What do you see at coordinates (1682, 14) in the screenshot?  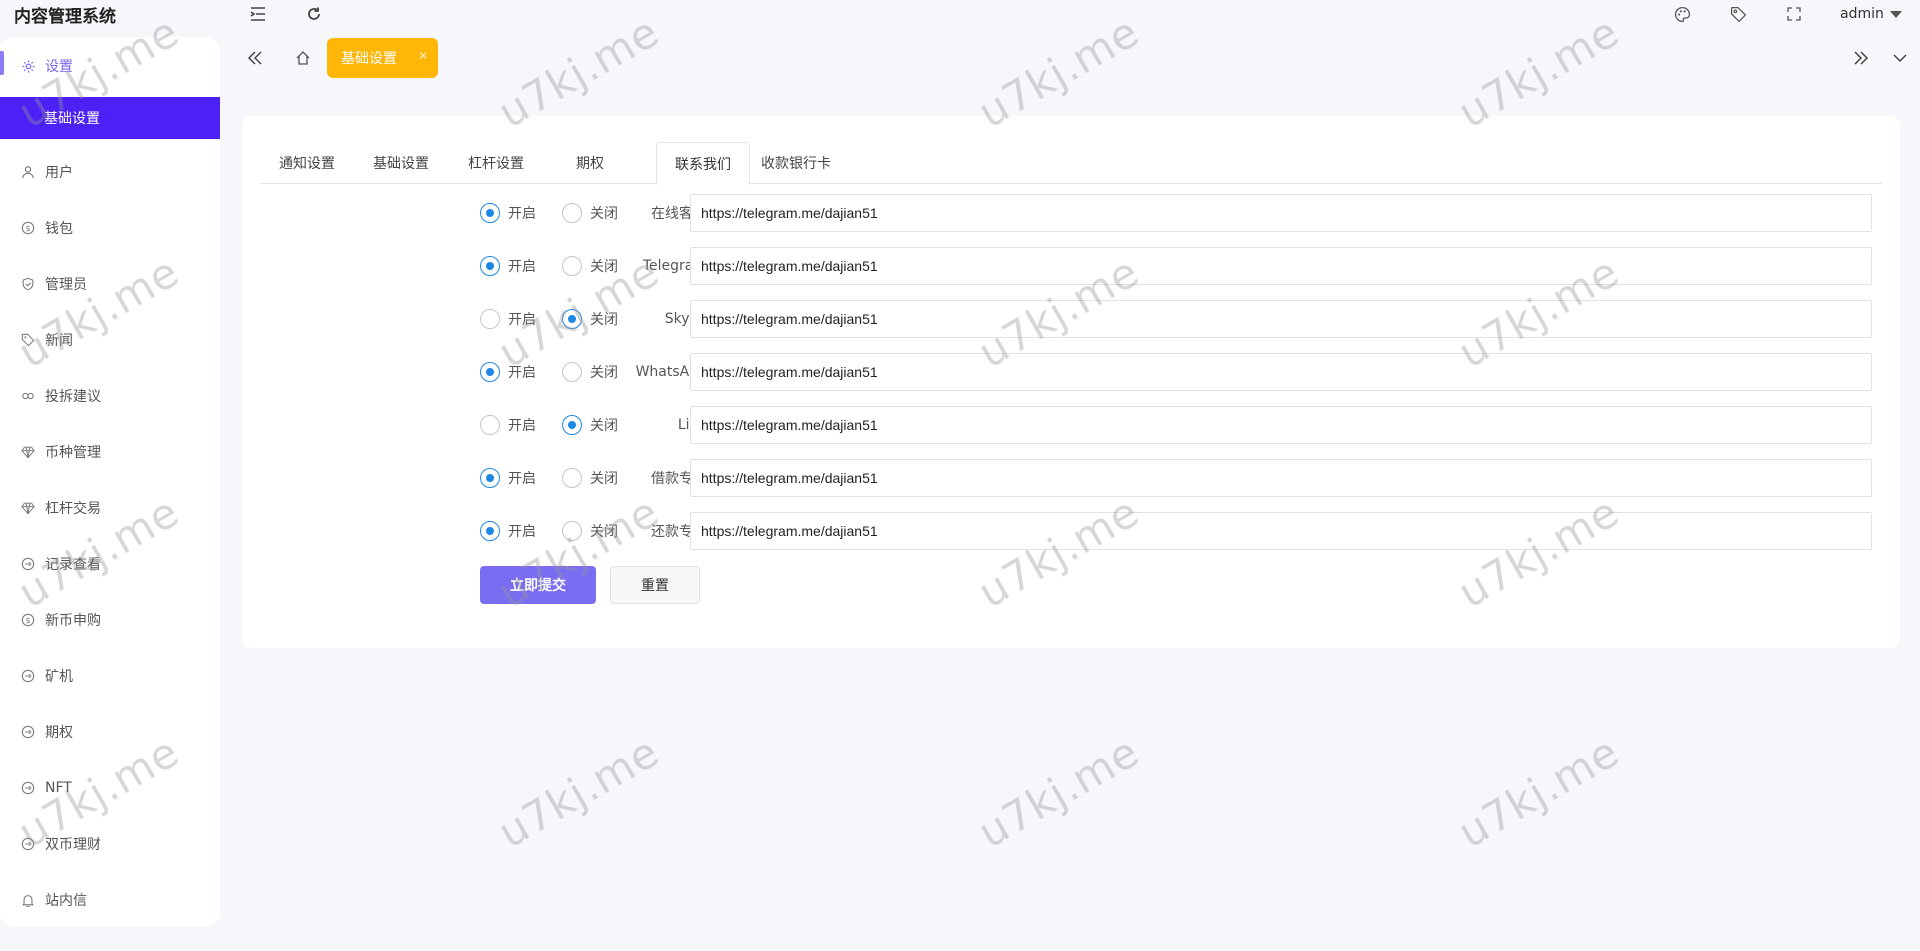 I see `palette-icon` at bounding box center [1682, 14].